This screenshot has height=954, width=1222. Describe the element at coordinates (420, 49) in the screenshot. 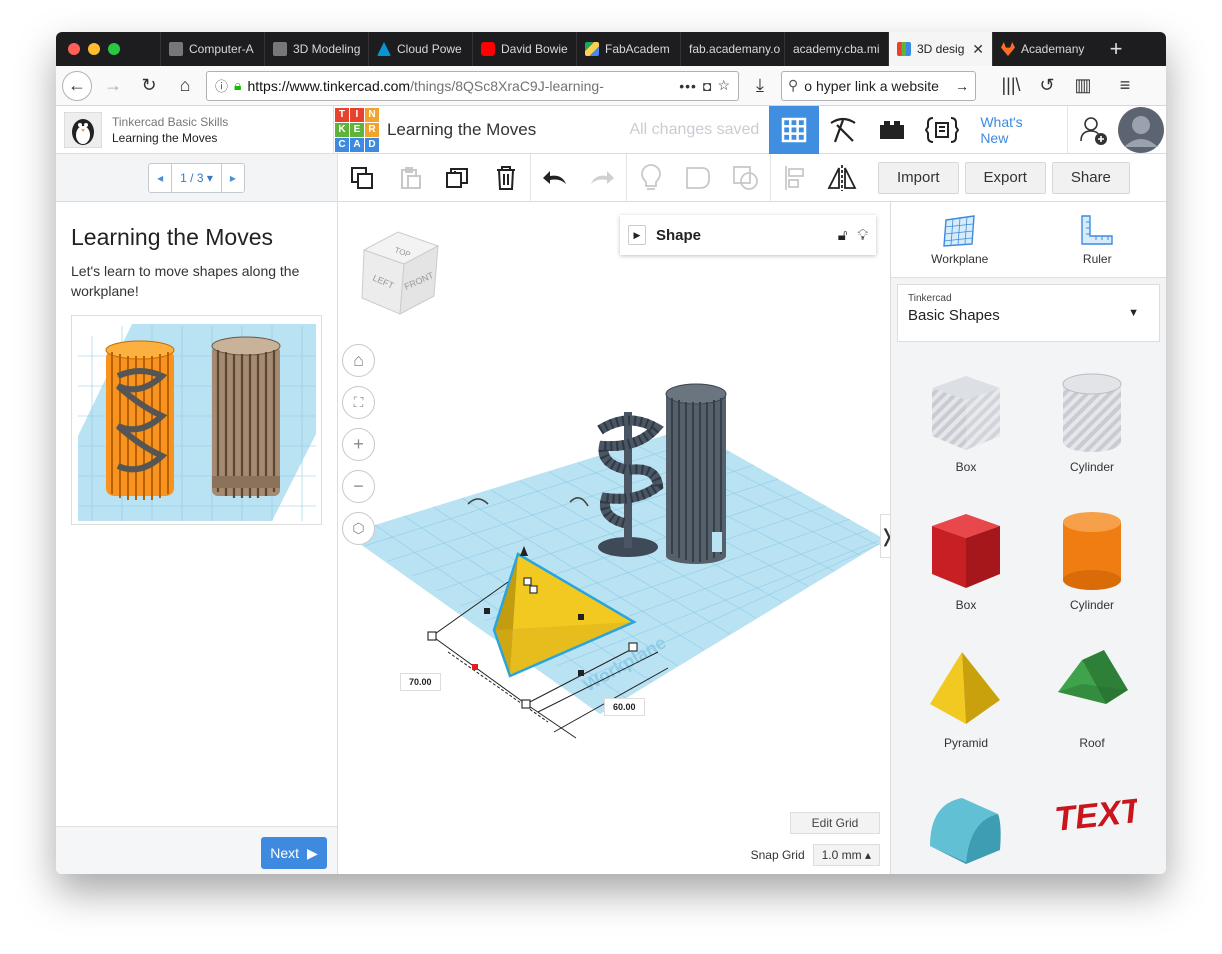

I see `browser-tab: Cloud Powe` at that location.